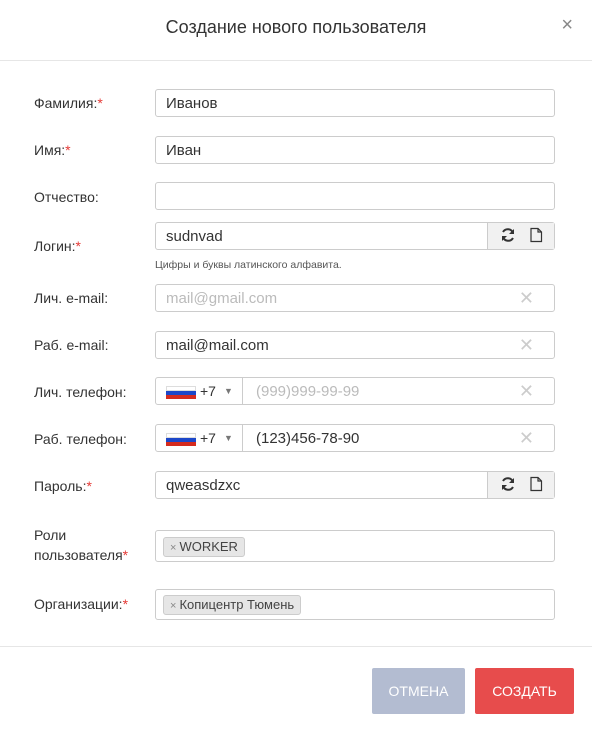 This screenshot has height=732, width=592. I want to click on name-input: Иван, so click(355, 150).